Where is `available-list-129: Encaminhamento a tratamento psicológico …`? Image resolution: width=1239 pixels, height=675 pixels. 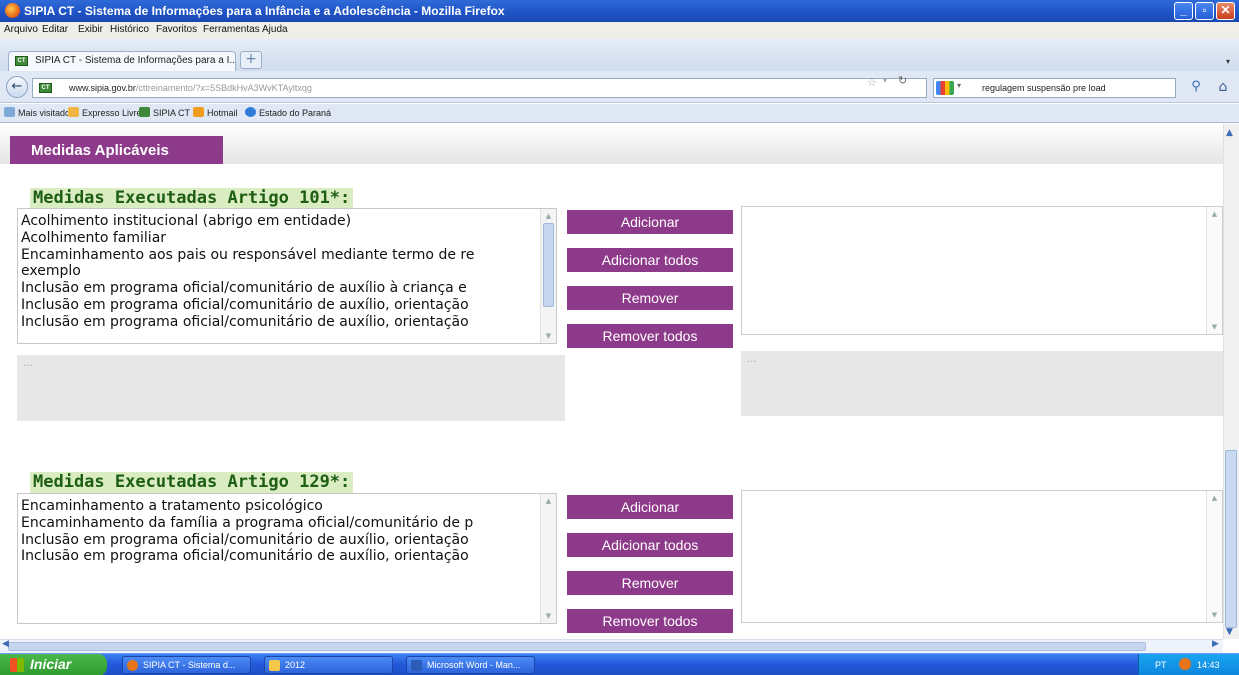 available-list-129: Encaminhamento a tratamento psicológico … is located at coordinates (287, 558).